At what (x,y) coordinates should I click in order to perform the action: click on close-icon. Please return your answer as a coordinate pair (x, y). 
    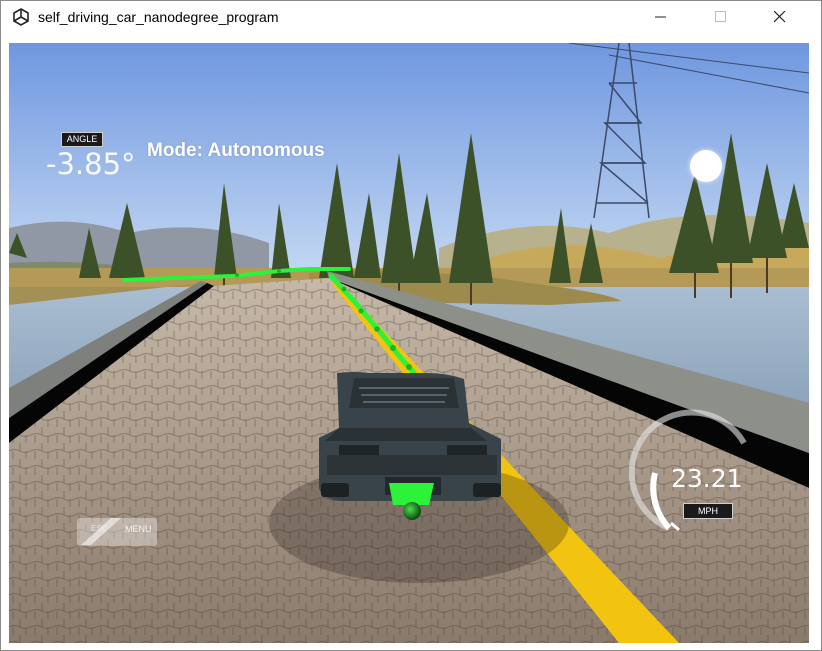
    Looking at the image, I should click on (780, 17).